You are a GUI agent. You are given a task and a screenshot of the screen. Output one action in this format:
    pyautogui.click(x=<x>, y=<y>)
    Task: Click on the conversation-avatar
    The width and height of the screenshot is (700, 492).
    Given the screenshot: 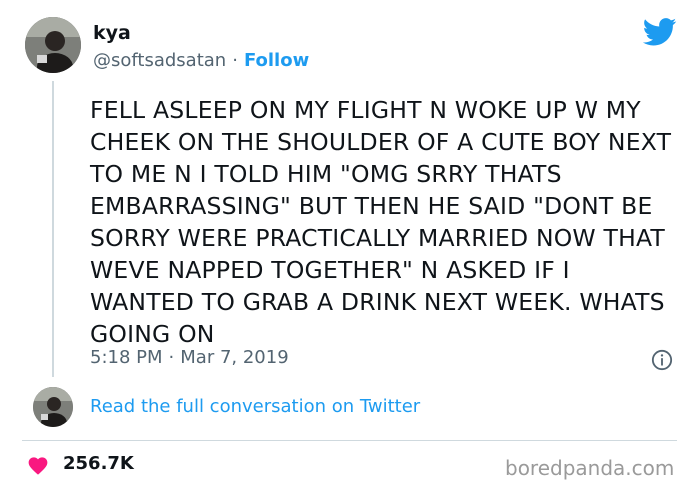 What is the action you would take?
    pyautogui.click(x=53, y=407)
    